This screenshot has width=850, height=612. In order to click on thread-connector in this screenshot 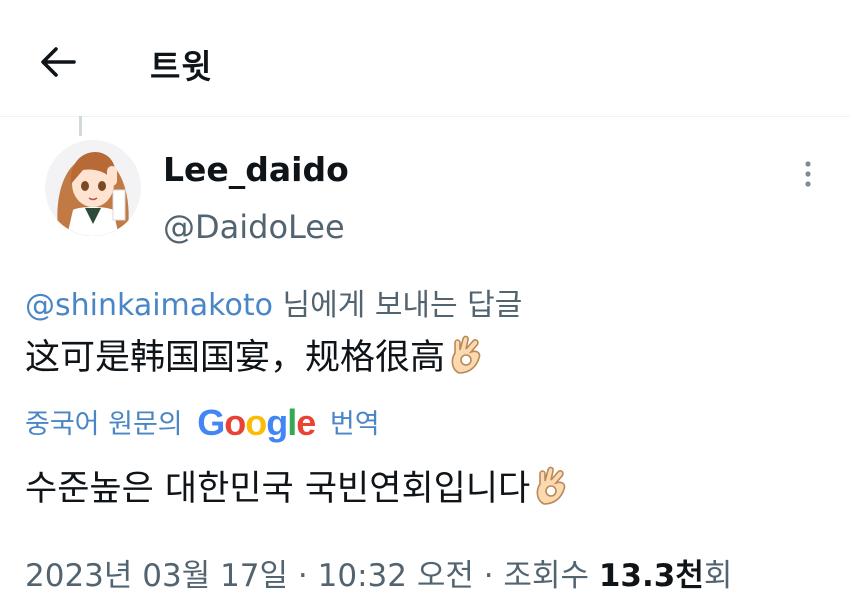, I will do `click(80, 126)`.